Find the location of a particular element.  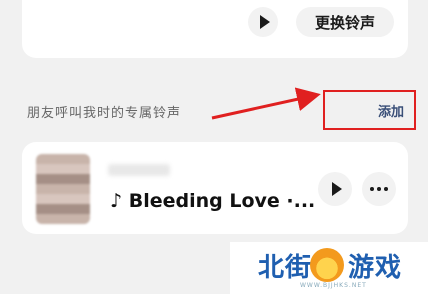

add-friend-ringtone-link: 添加 is located at coordinates (369, 110).